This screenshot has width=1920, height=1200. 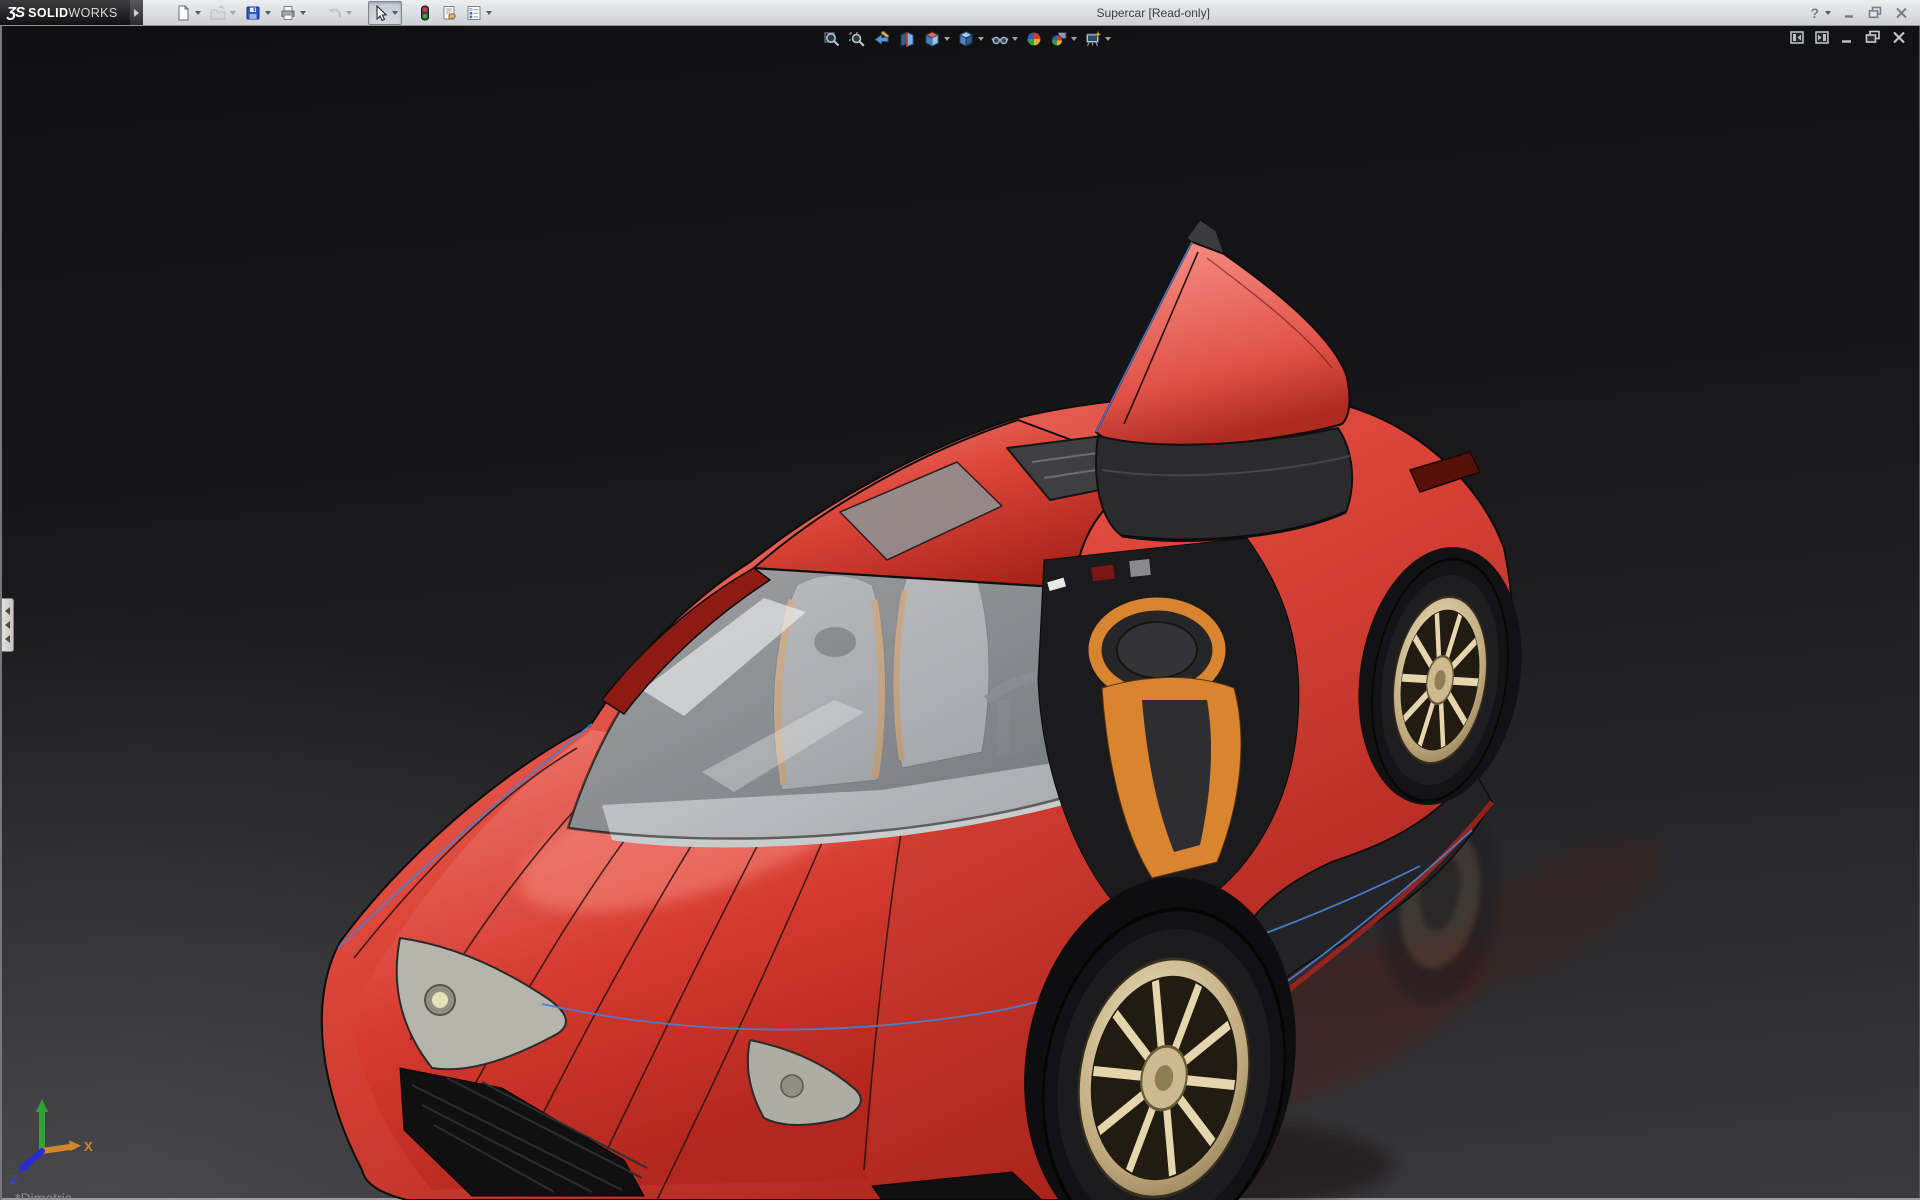 I want to click on edit-appearance-button, so click(x=1034, y=39).